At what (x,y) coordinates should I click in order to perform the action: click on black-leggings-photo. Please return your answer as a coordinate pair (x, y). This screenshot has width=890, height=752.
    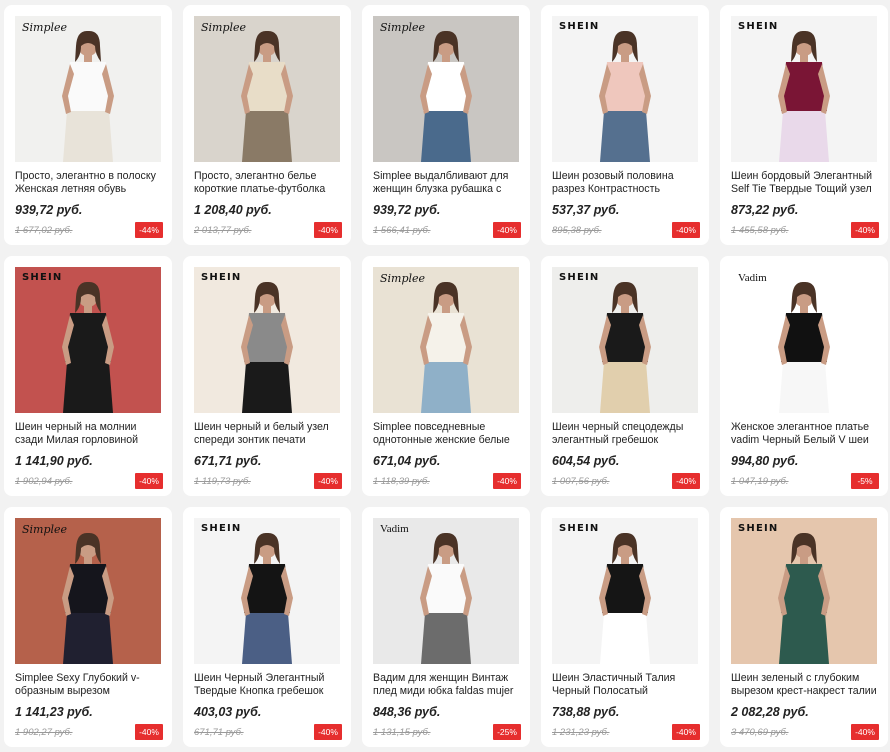
    Looking at the image, I should click on (625, 591).